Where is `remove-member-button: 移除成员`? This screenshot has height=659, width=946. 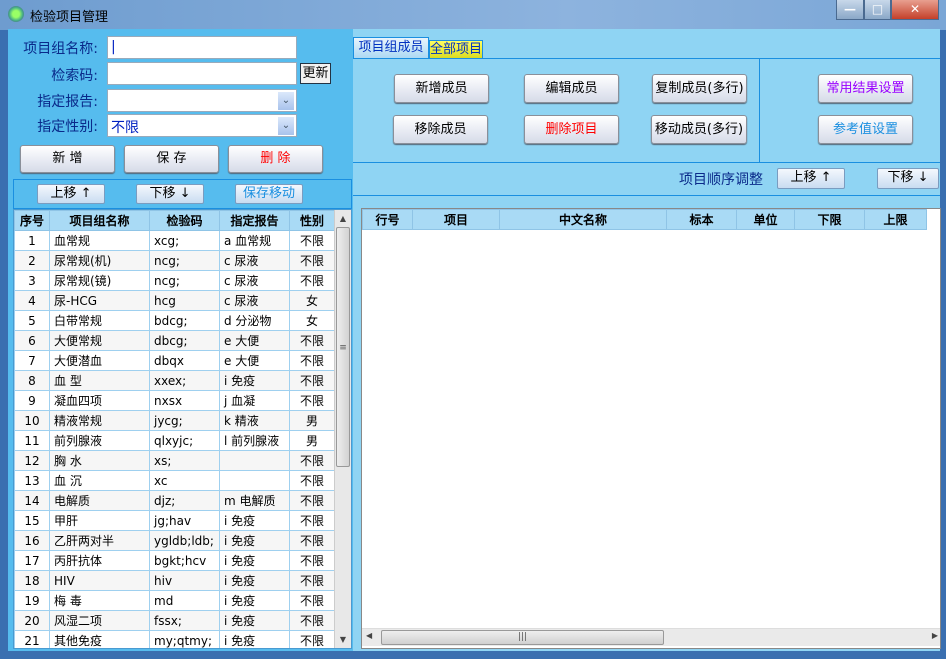
remove-member-button: 移除成员 is located at coordinates (440, 129).